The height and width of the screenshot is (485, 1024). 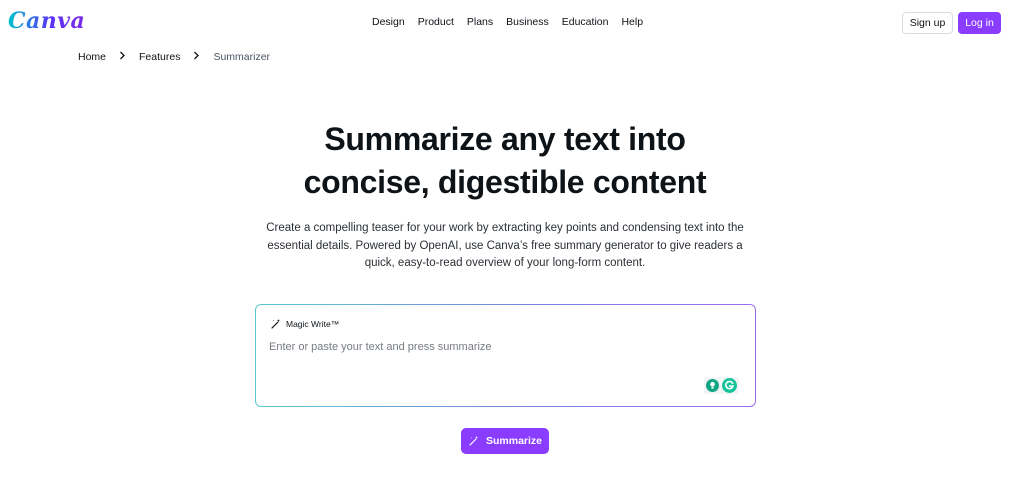 What do you see at coordinates (729, 385) in the screenshot?
I see `grammarly-icon` at bounding box center [729, 385].